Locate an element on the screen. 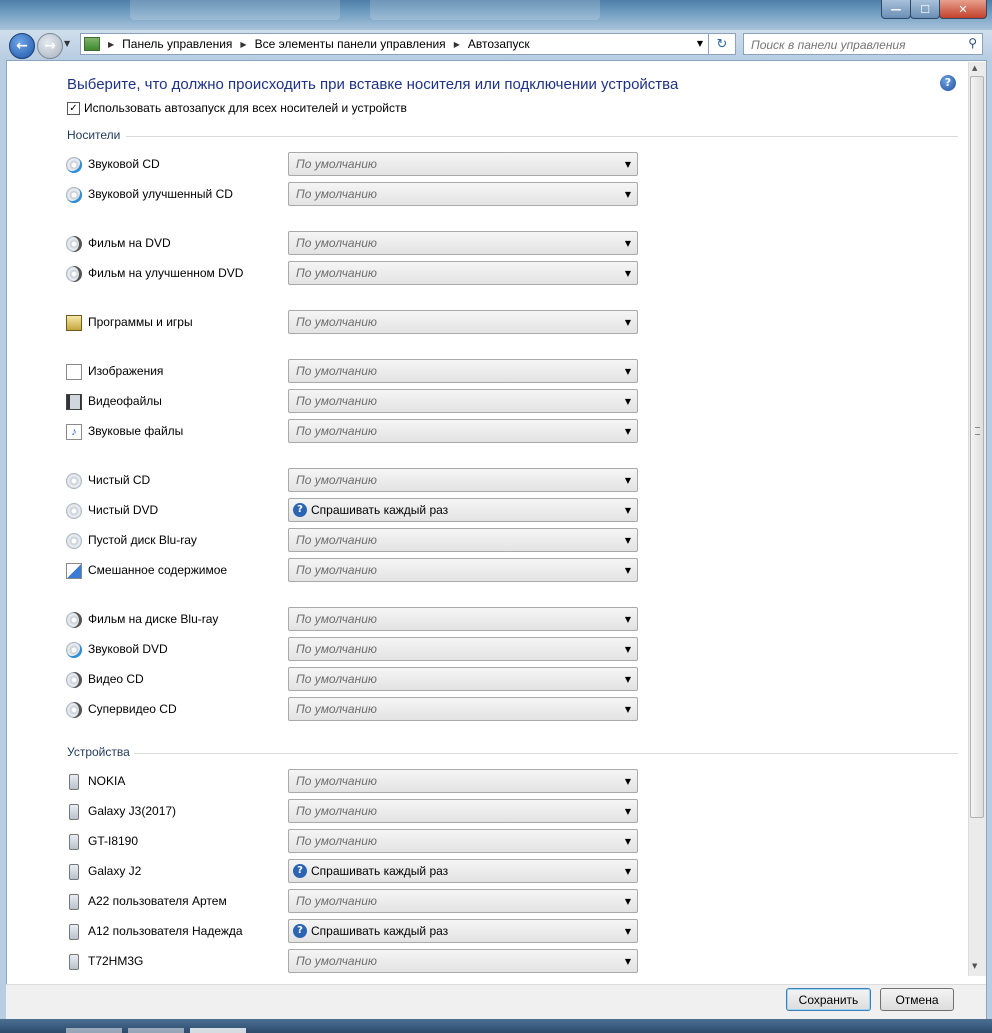  back-arrow-icon: ← is located at coordinates (22, 46).